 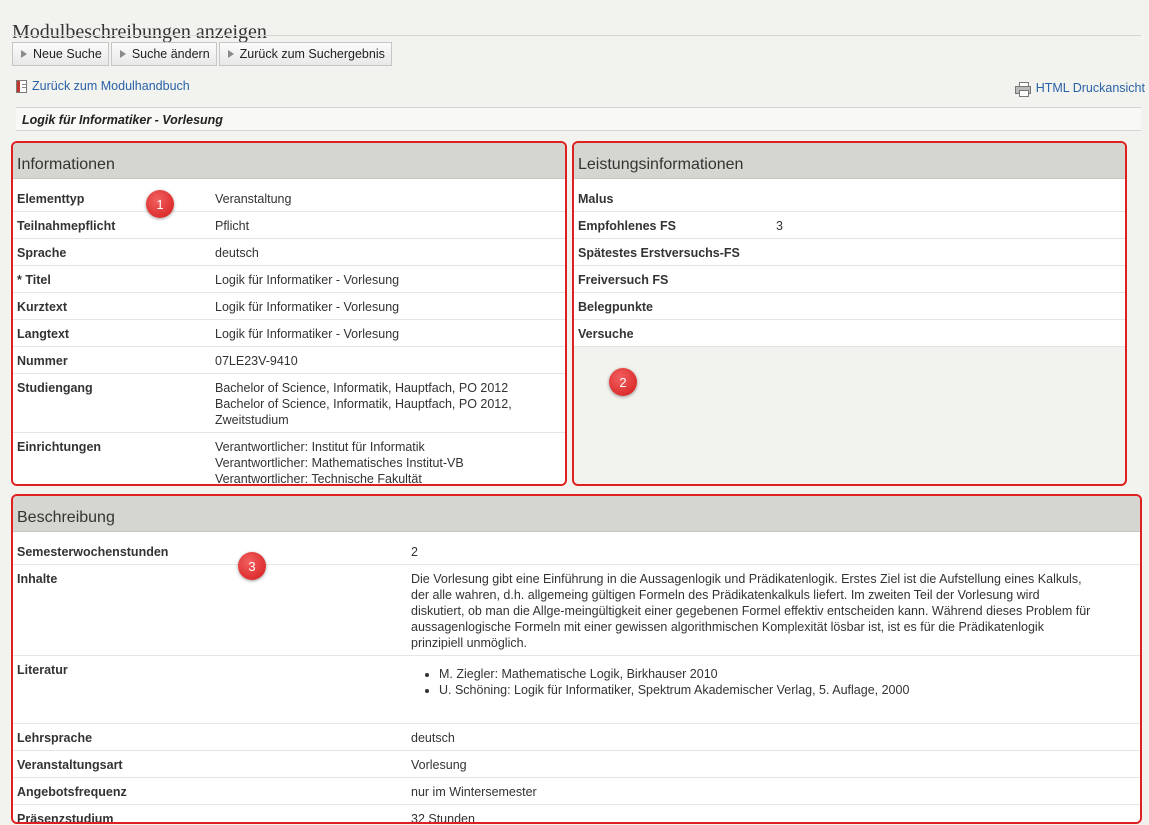 What do you see at coordinates (139, 32) in the screenshot?
I see `page-title: Modulbeschreibungen anzeigen` at bounding box center [139, 32].